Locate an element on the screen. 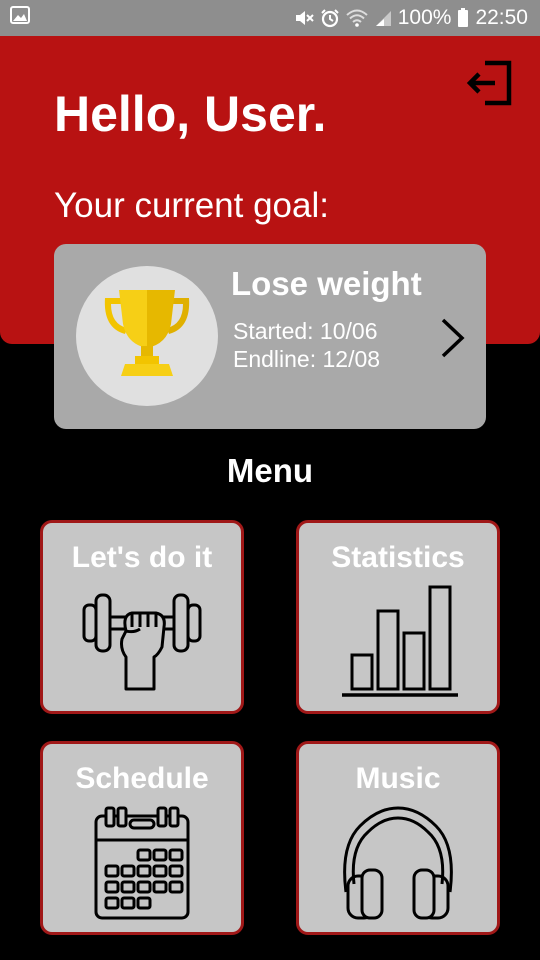 The image size is (540, 960). menu-tile-lets-do-it: Let's do it is located at coordinates (142, 617).